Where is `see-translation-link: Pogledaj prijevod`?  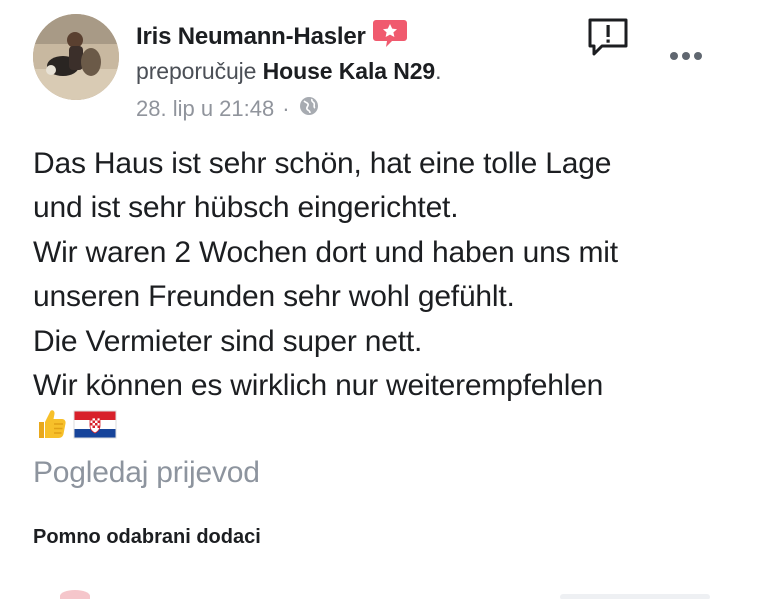
see-translation-link: Pogledaj prijevod is located at coordinates (146, 473).